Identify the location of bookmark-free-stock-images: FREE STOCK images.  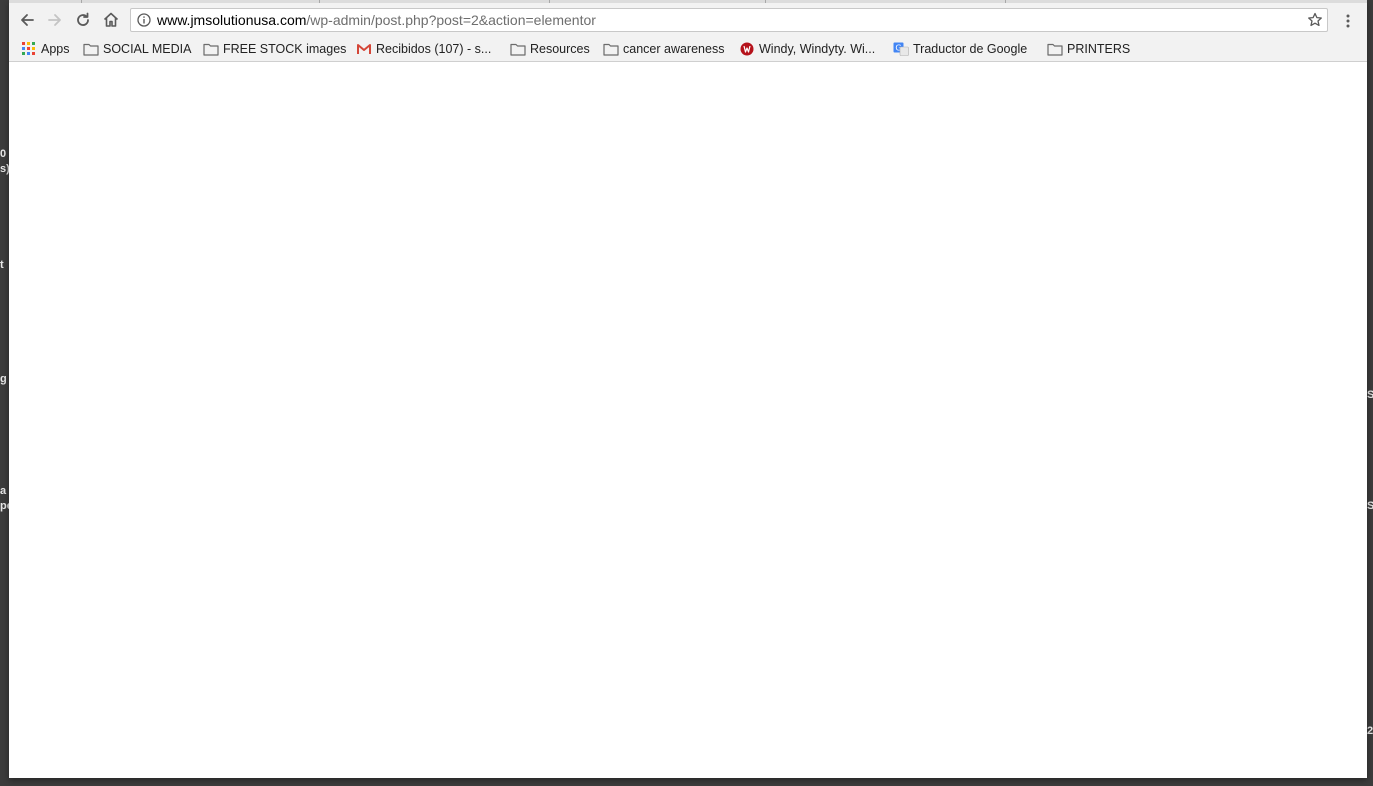
(274, 49).